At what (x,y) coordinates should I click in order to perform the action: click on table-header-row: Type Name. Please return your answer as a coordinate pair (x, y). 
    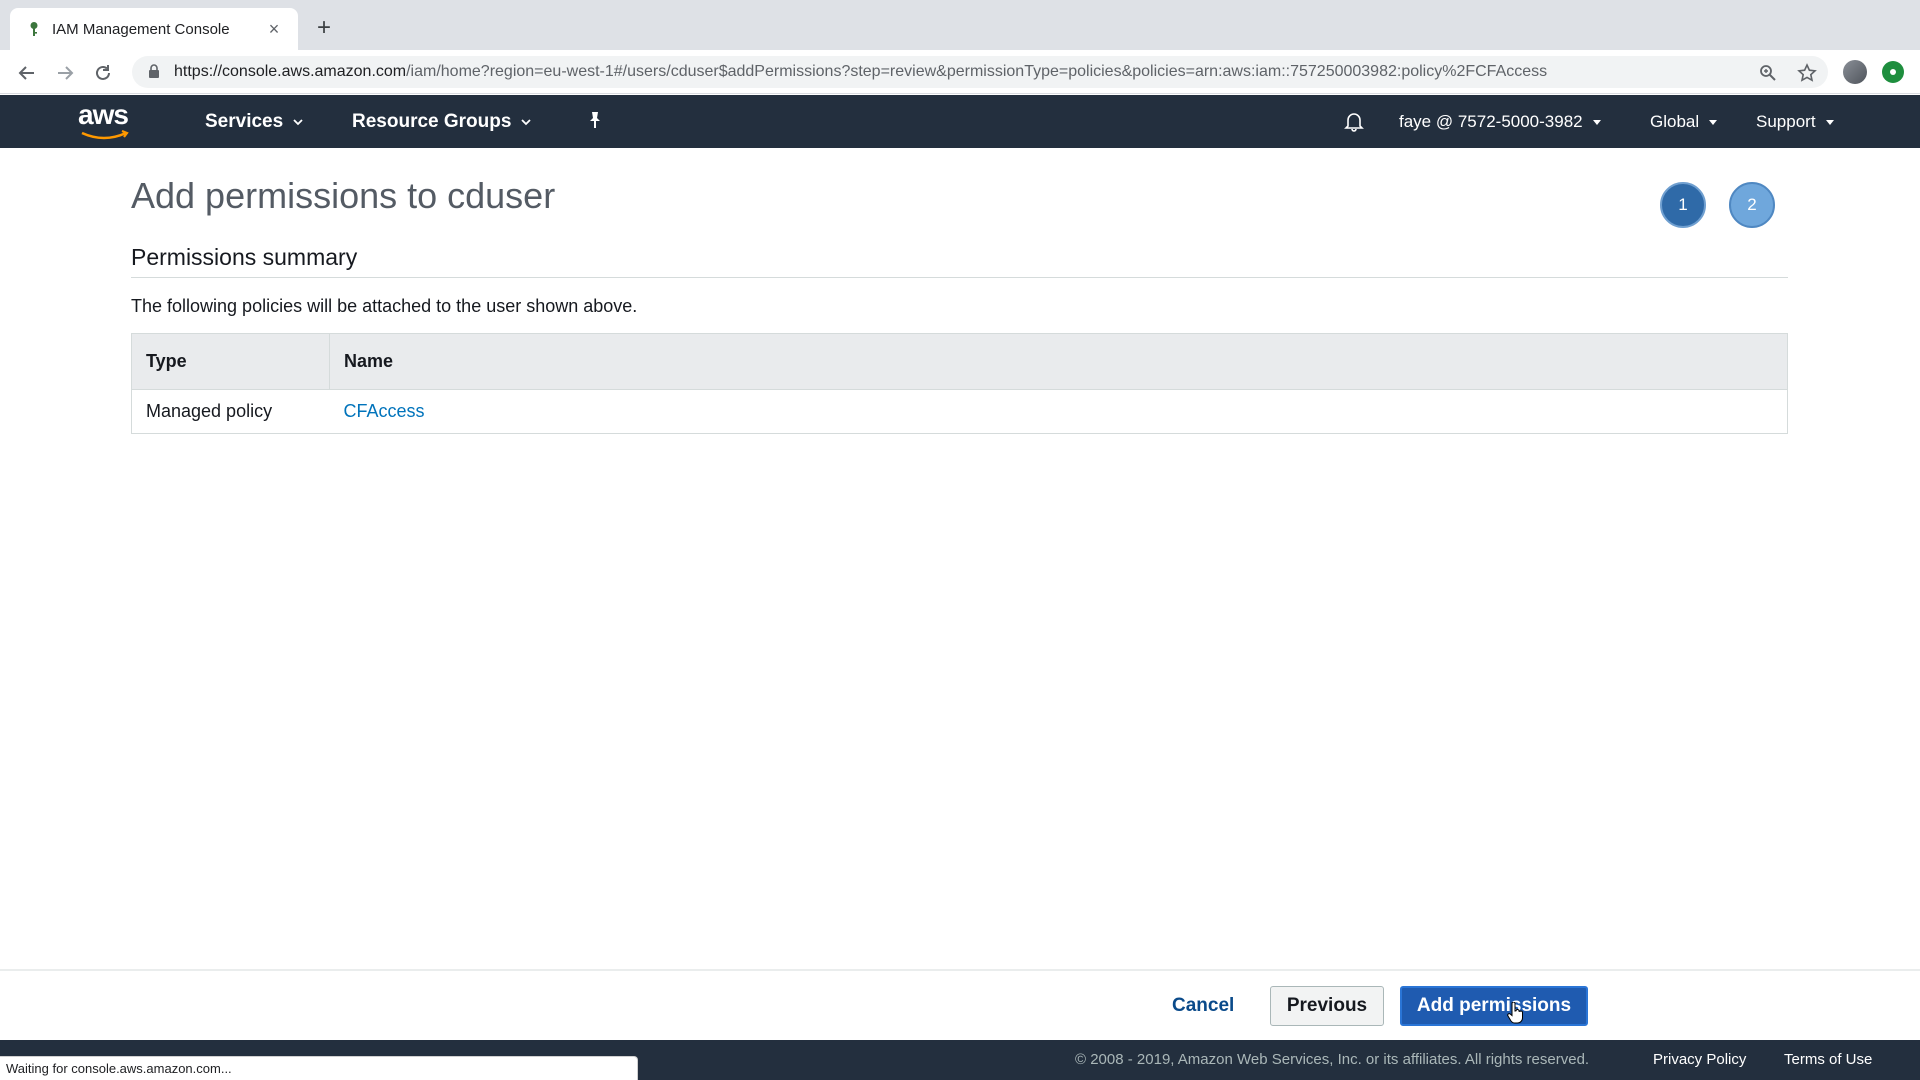
    Looking at the image, I should click on (959, 361).